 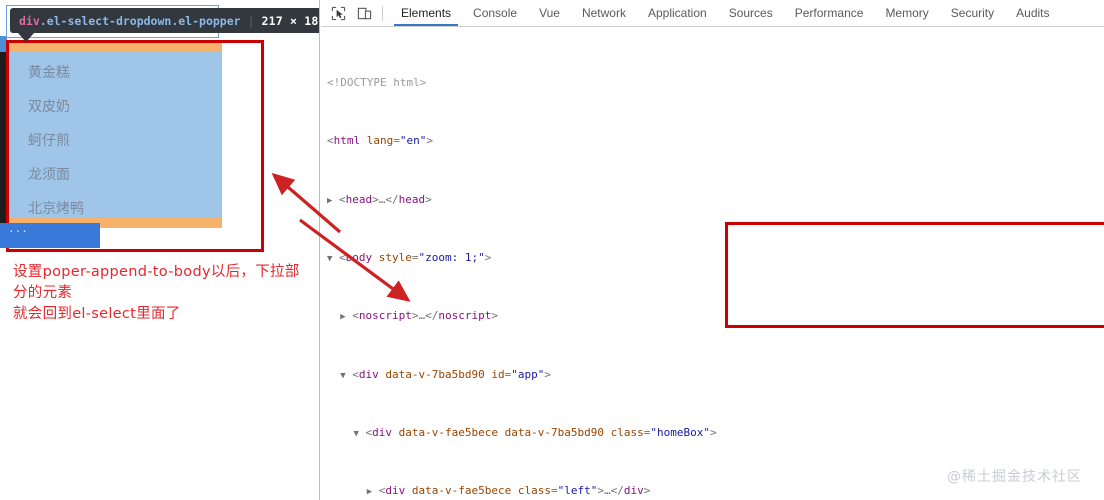 What do you see at coordinates (751, 13) in the screenshot?
I see `tab-sources: Sources` at bounding box center [751, 13].